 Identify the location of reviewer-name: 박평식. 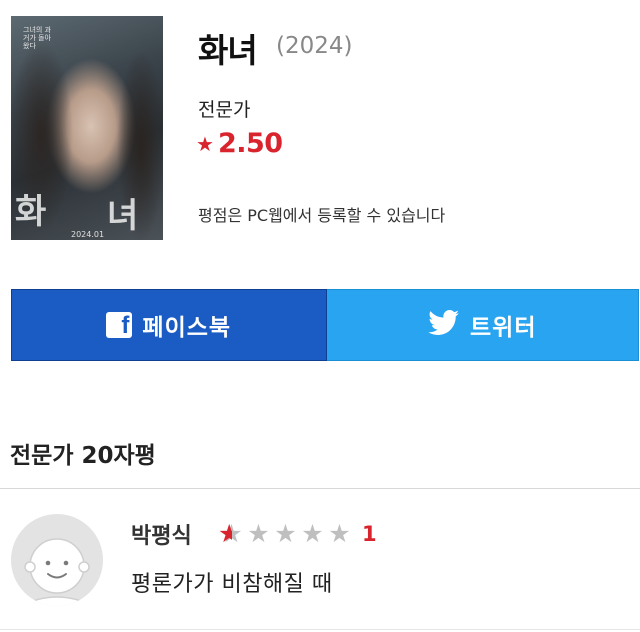
(161, 534).